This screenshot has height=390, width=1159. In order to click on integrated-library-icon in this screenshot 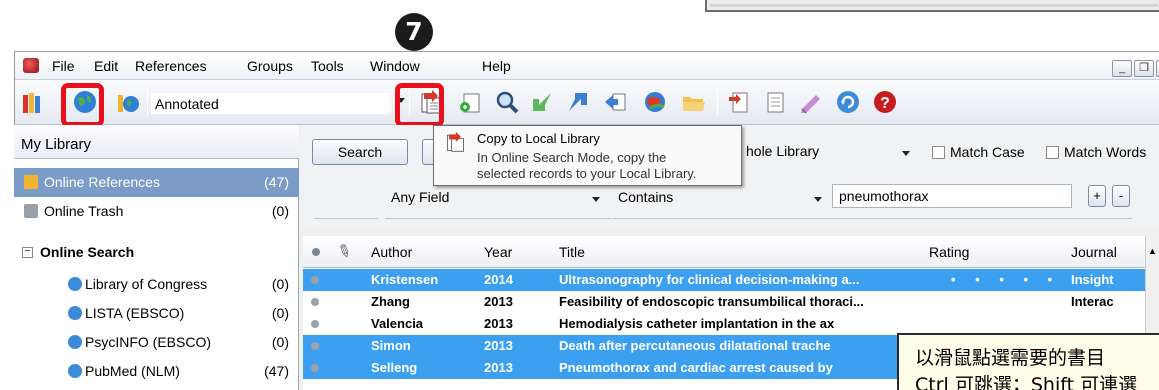, I will do `click(128, 102)`.